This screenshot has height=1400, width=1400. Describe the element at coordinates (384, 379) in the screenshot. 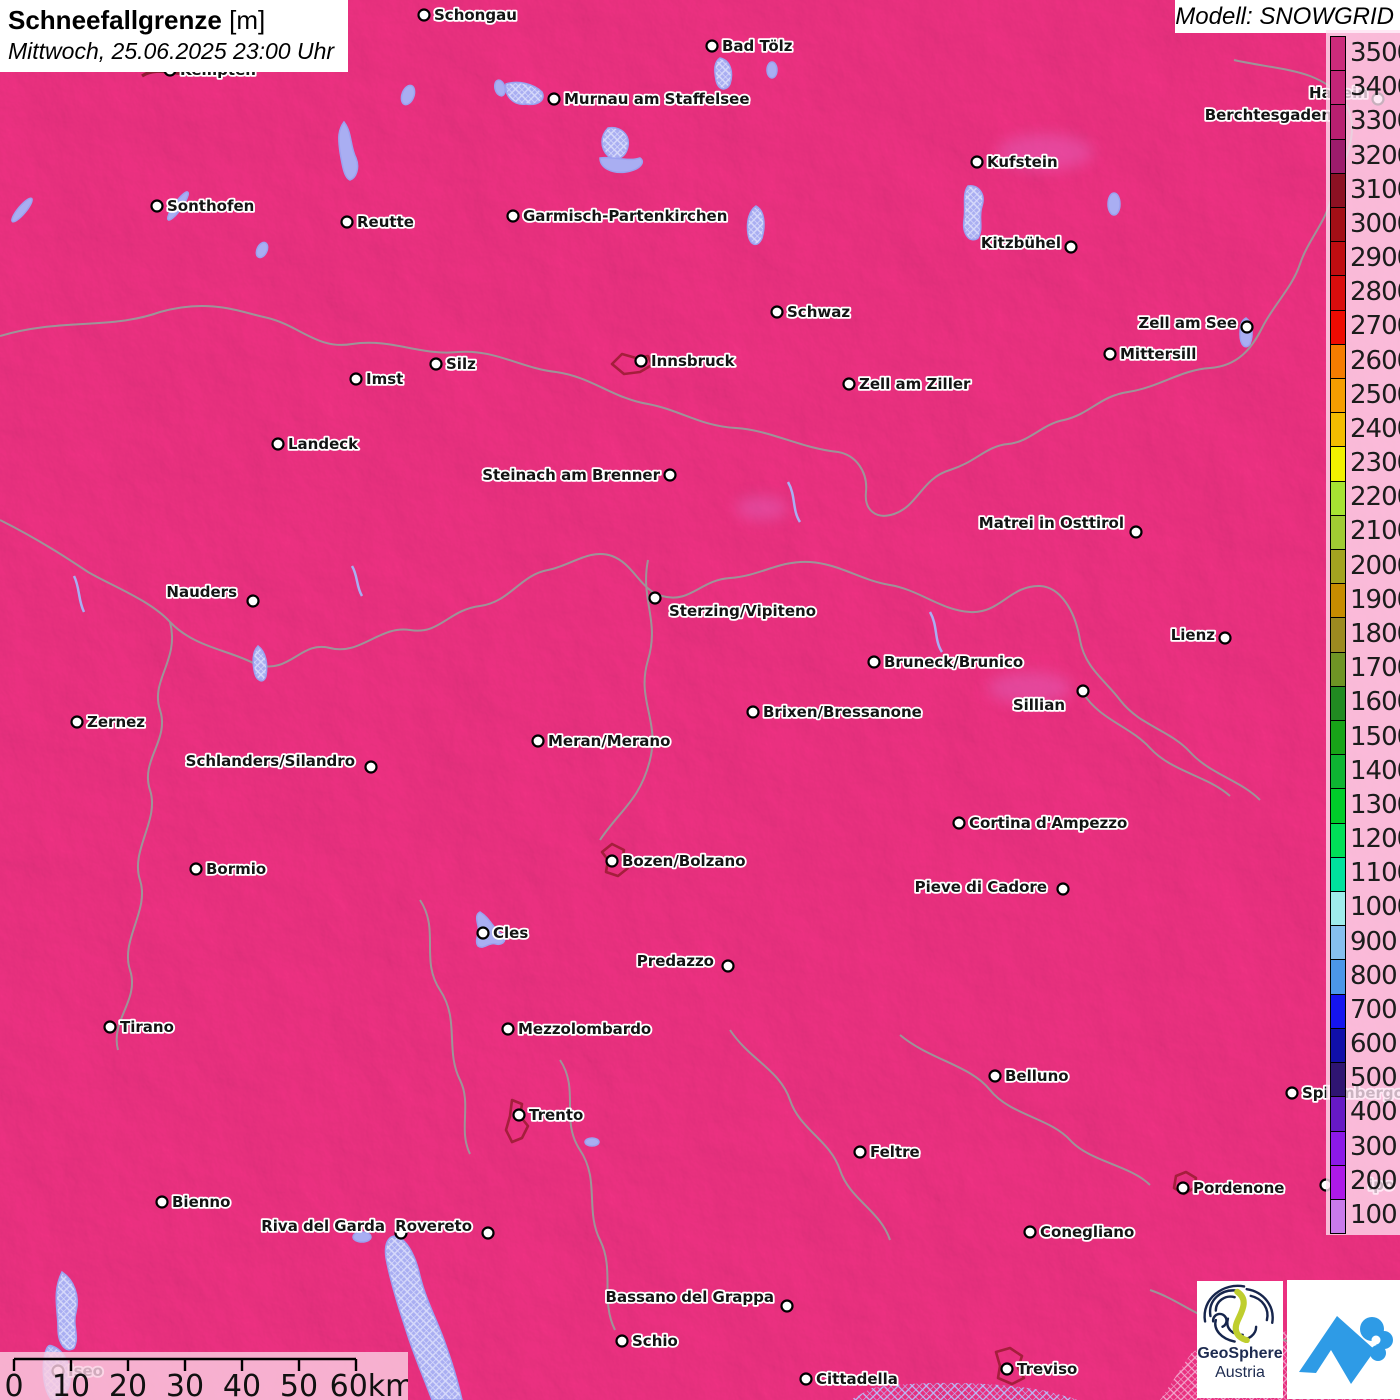

I see `city-label: Imst` at that location.